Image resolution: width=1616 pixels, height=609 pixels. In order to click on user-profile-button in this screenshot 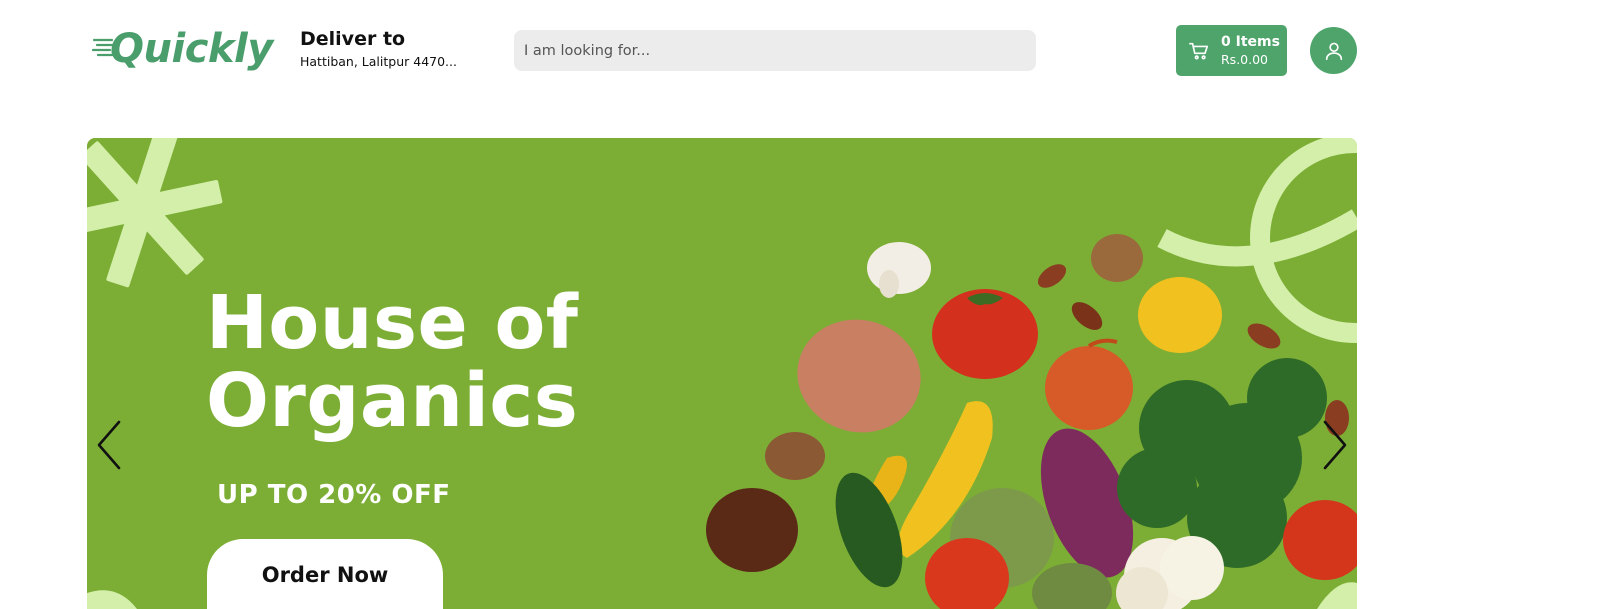, I will do `click(1333, 50)`.